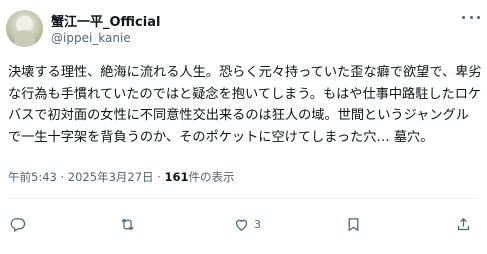 Image resolution: width=487 pixels, height=254 pixels. Describe the element at coordinates (111, 177) in the screenshot. I see `post-date: 2025年3月27日` at that location.